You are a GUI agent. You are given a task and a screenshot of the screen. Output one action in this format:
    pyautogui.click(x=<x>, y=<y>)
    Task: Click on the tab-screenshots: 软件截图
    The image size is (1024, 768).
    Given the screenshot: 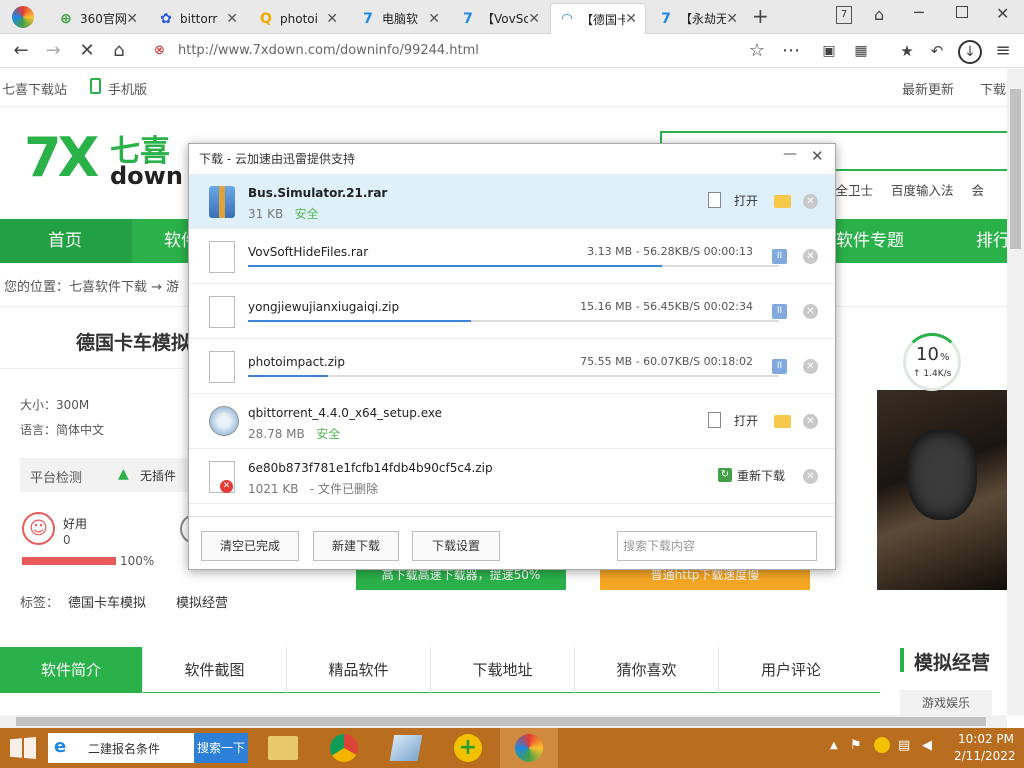 What is the action you would take?
    pyautogui.click(x=215, y=670)
    